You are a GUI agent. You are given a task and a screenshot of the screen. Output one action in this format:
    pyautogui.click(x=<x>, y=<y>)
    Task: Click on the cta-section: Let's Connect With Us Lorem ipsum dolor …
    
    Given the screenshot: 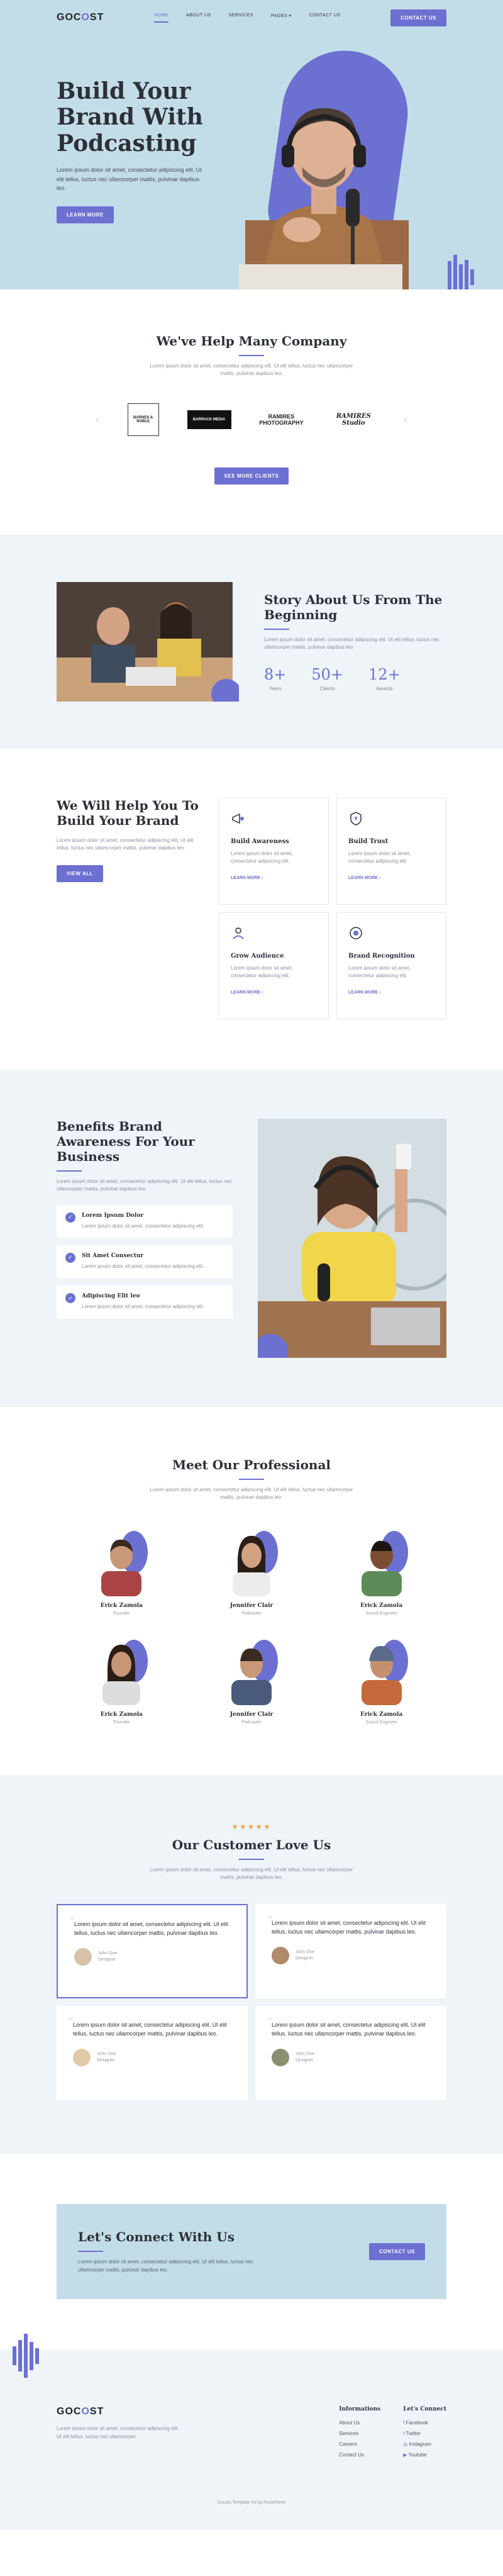 What is the action you would take?
    pyautogui.click(x=251, y=2251)
    